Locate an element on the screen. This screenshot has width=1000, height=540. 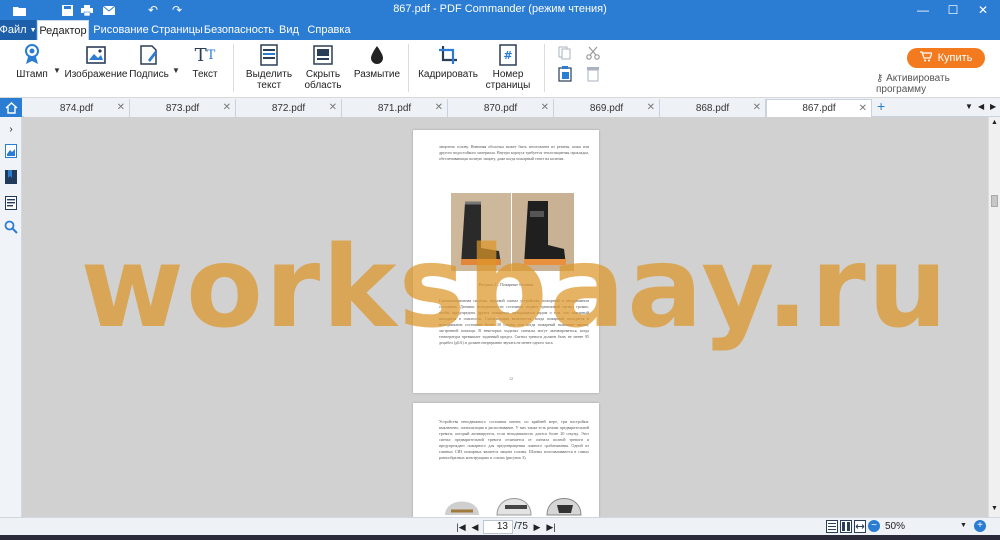
fit-width-icon is located at coordinates (860, 528).